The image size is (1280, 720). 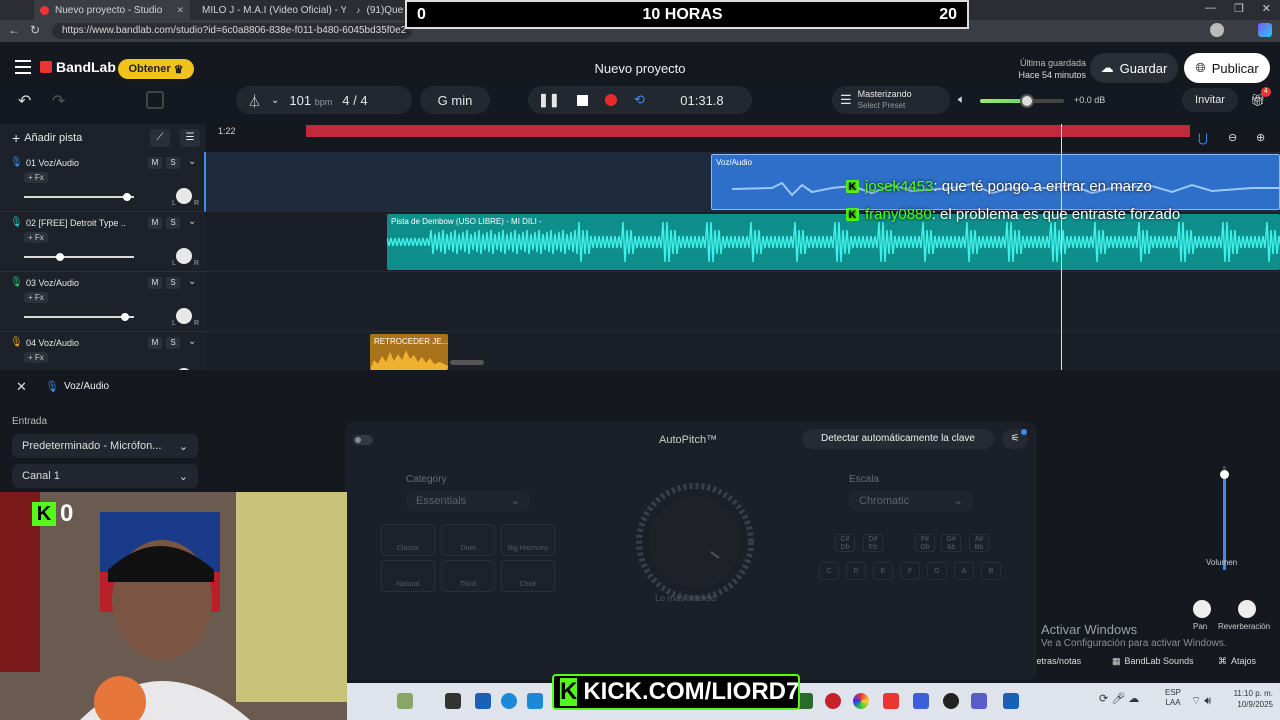 What do you see at coordinates (1153, 661) in the screenshot?
I see `bandlab-sounds-button: ▦ BandLab Sounds` at bounding box center [1153, 661].